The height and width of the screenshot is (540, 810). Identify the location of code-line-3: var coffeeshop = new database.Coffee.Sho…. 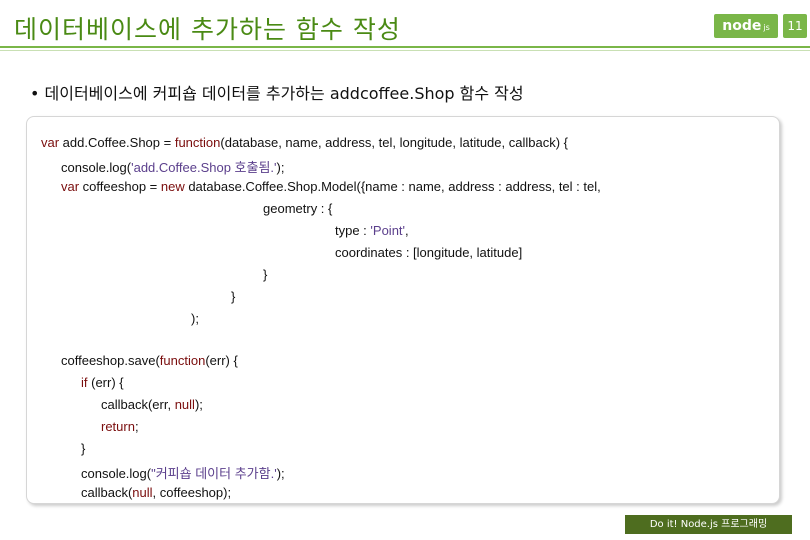
(331, 186).